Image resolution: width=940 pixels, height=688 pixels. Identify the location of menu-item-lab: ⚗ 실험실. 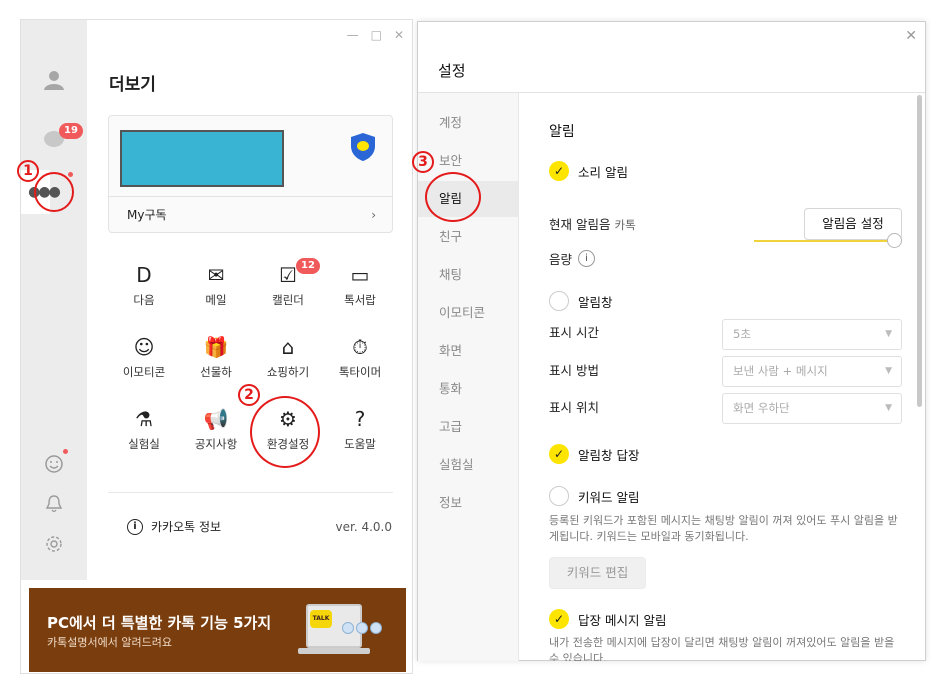
(144, 434).